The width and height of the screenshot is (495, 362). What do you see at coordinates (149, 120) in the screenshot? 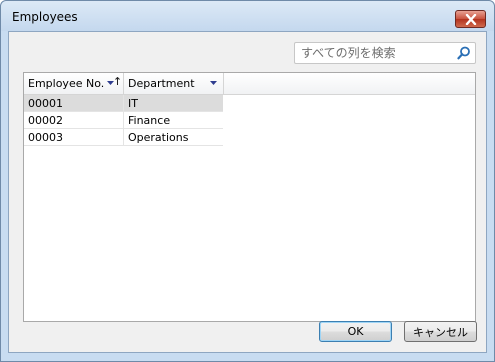
I see `department-cell: Finance` at bounding box center [149, 120].